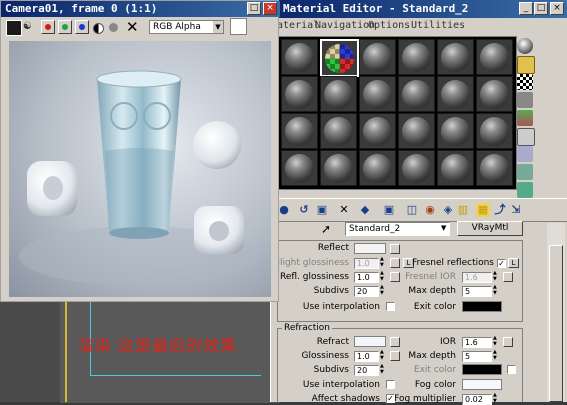  I want to click on refraction-exit-color-swatch, so click(482, 369).